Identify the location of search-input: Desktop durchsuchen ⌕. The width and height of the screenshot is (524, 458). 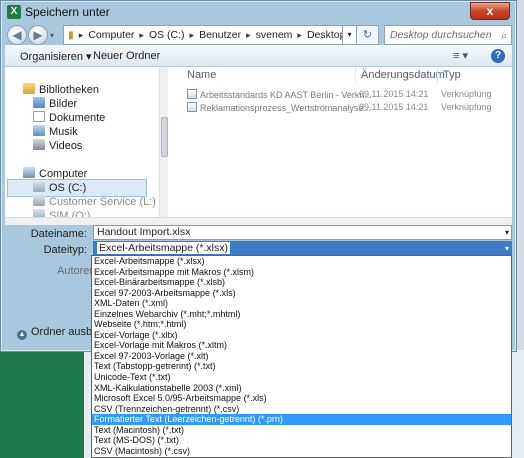
(448, 35).